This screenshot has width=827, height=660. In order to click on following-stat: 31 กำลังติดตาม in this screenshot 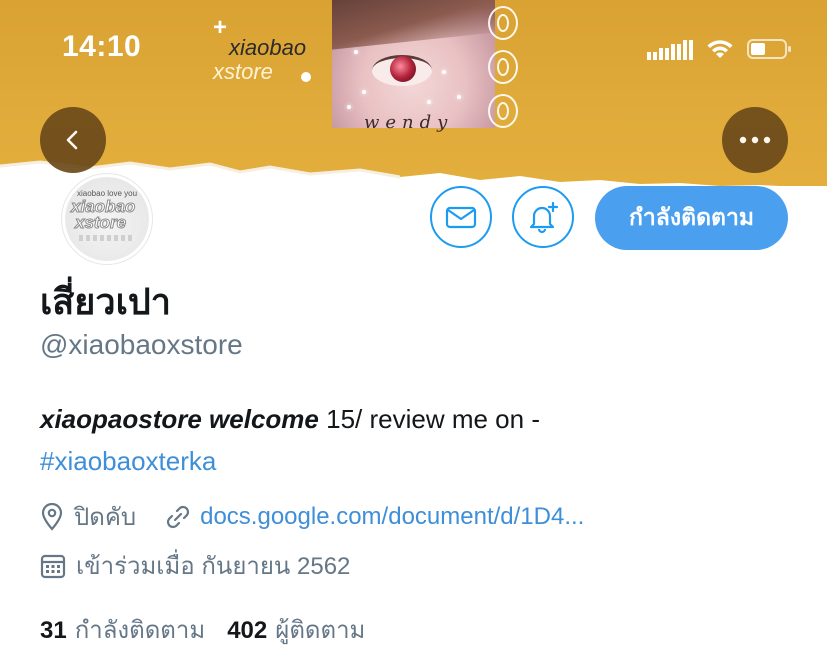, I will do `click(122, 629)`.